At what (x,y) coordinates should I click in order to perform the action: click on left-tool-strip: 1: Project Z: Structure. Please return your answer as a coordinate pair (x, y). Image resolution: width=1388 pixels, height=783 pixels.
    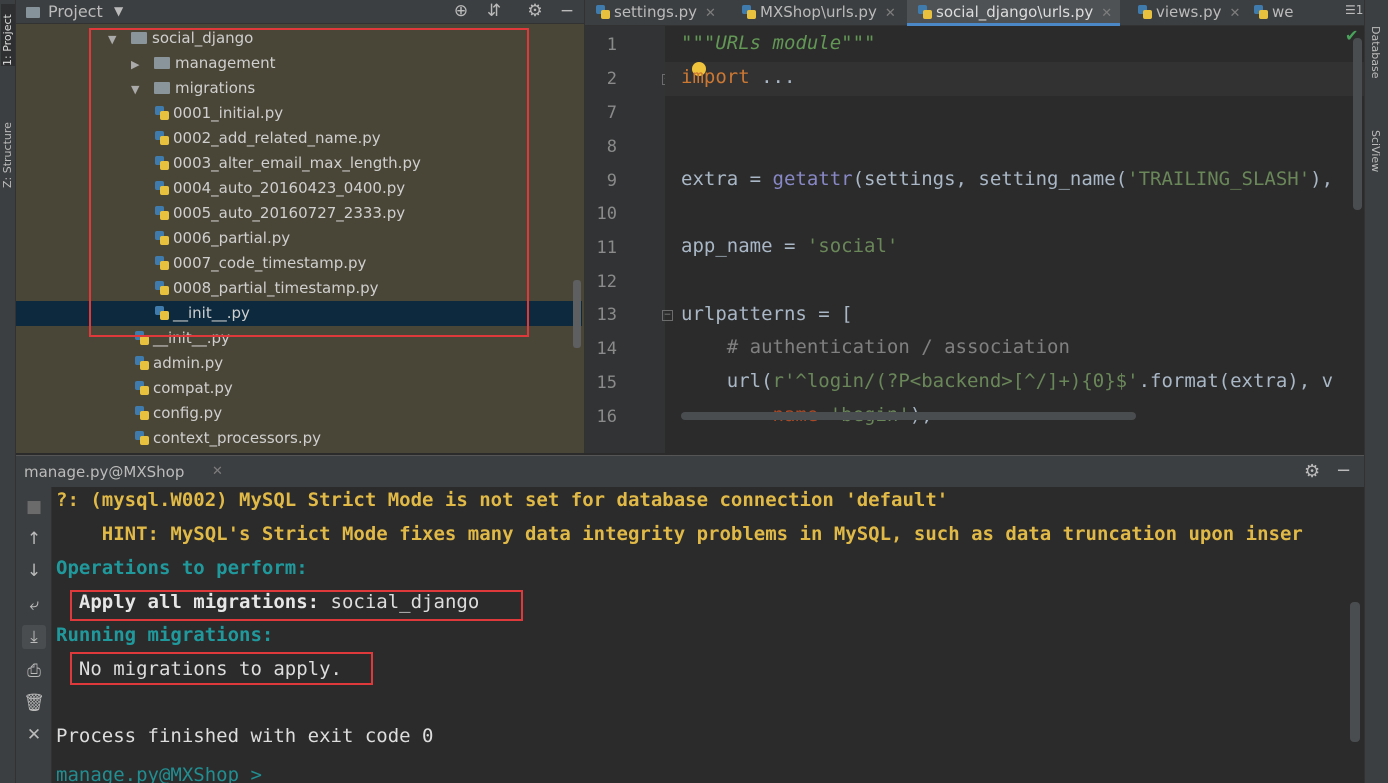
    Looking at the image, I should click on (8, 391).